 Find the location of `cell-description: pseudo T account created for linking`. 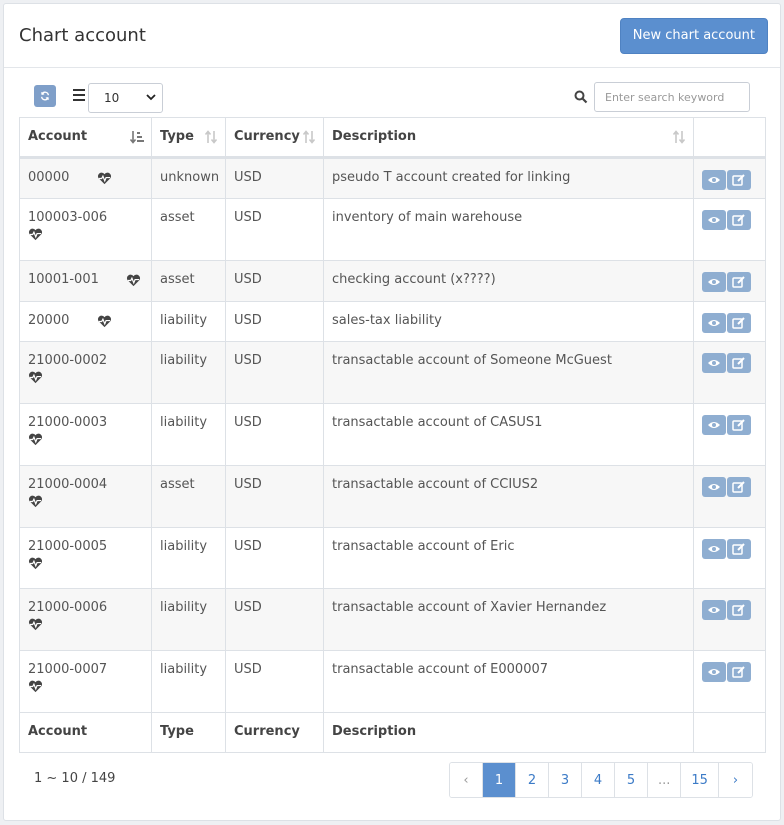

cell-description: pseudo T account created for linking is located at coordinates (508, 178).